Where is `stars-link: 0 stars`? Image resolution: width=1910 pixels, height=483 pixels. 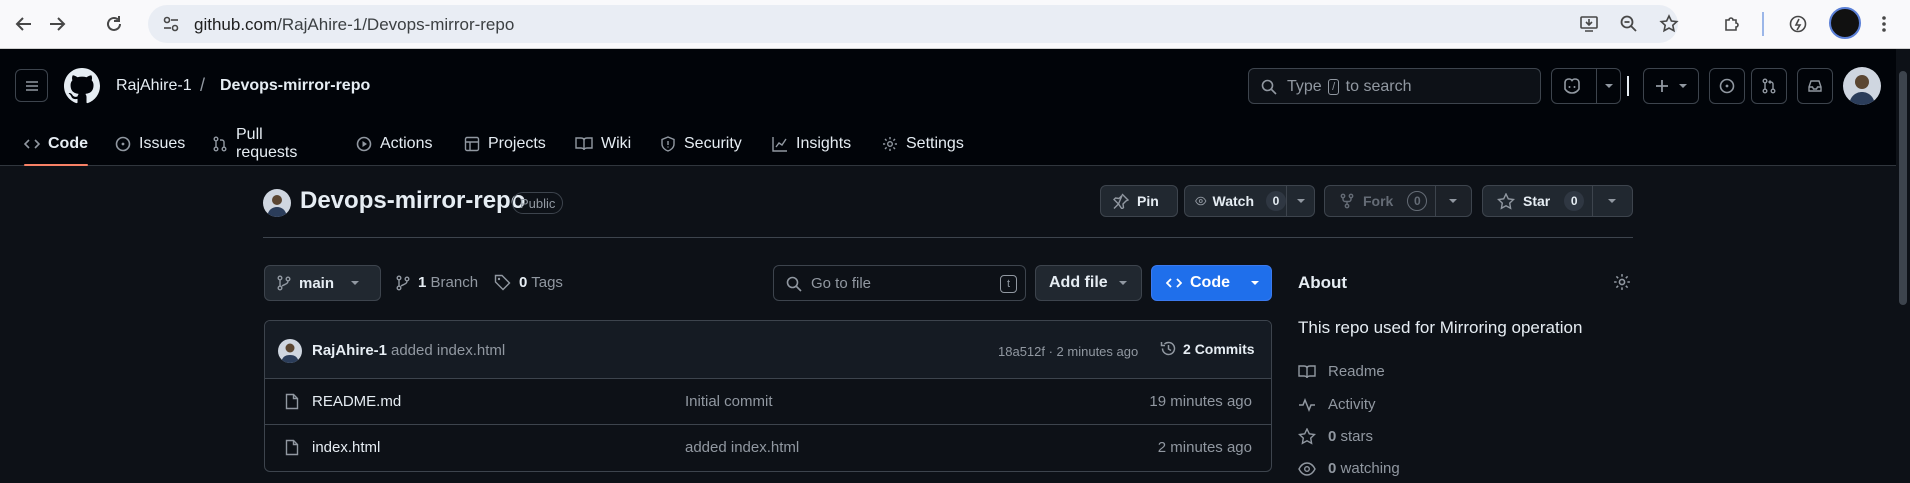 stars-link: 0 stars is located at coordinates (1335, 436).